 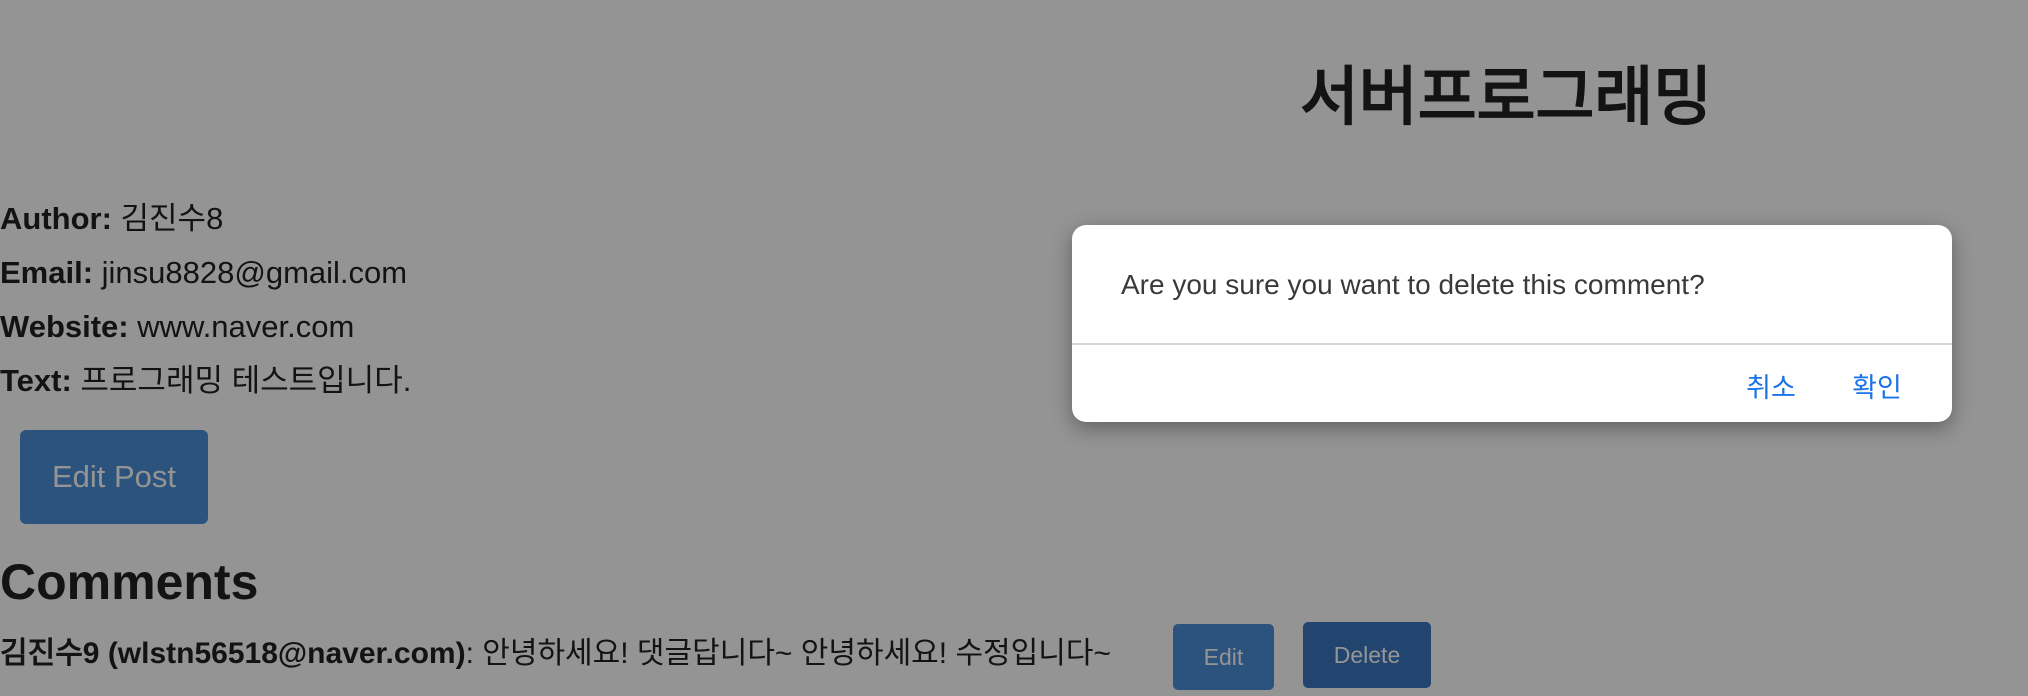 What do you see at coordinates (1877, 385) in the screenshot?
I see `confirm-button: 확인` at bounding box center [1877, 385].